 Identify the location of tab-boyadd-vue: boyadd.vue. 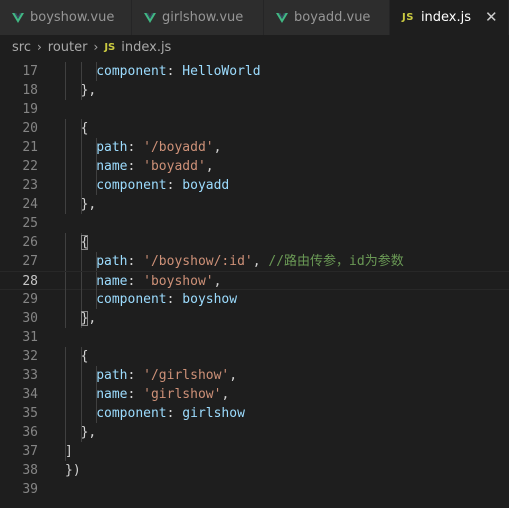
(327, 17).